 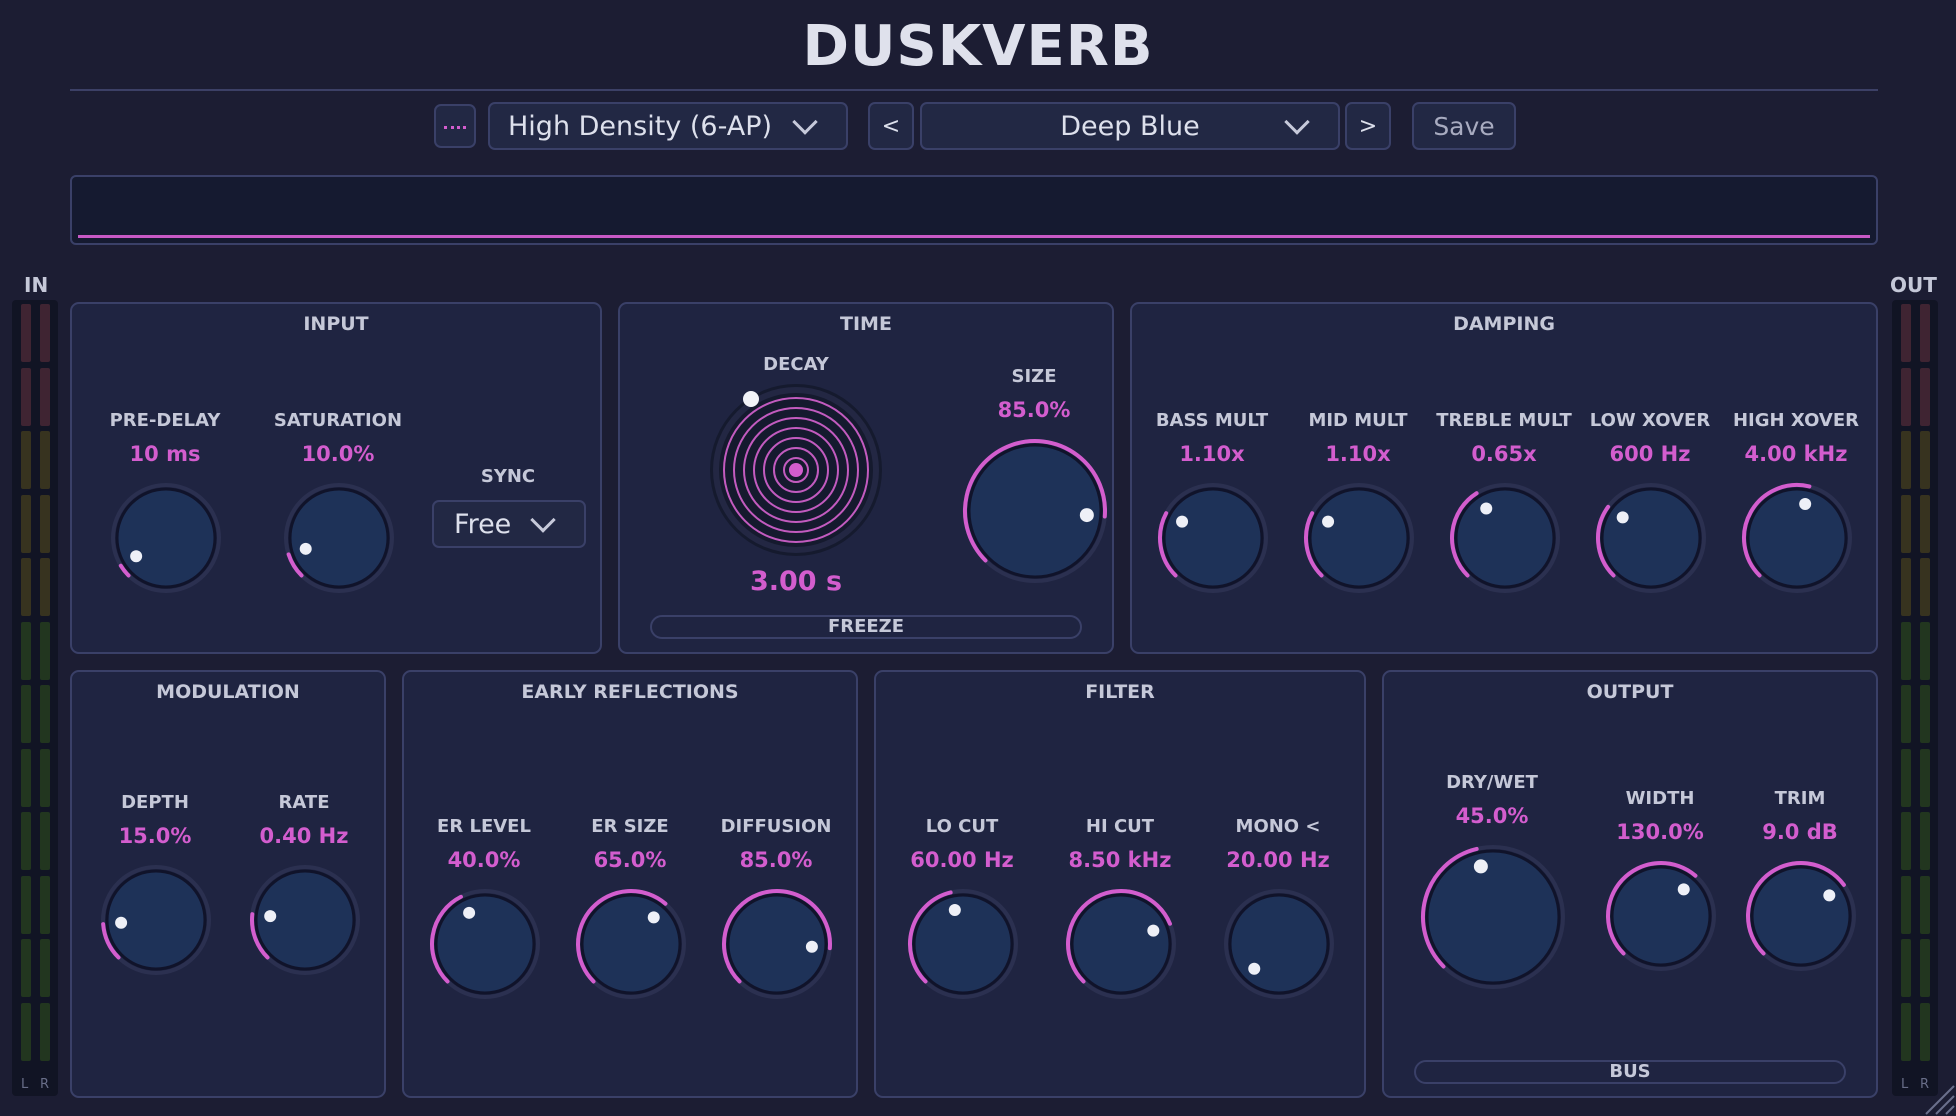 What do you see at coordinates (796, 581) in the screenshot?
I see `decay-value: 3.00 s` at bounding box center [796, 581].